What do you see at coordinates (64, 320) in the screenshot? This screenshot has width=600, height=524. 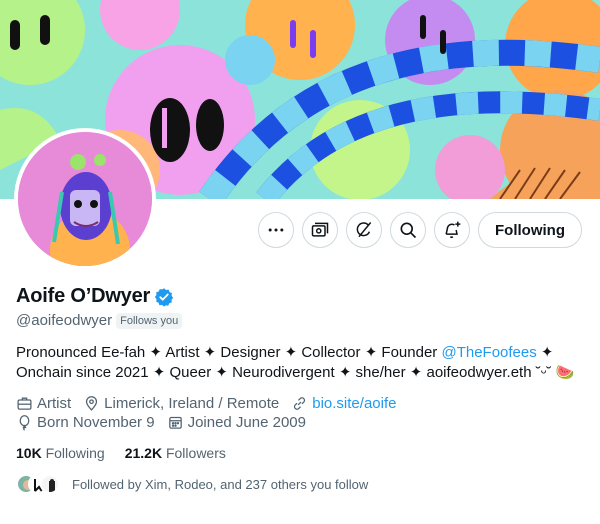 I see `user-handle: @aoifeodwyer` at bounding box center [64, 320].